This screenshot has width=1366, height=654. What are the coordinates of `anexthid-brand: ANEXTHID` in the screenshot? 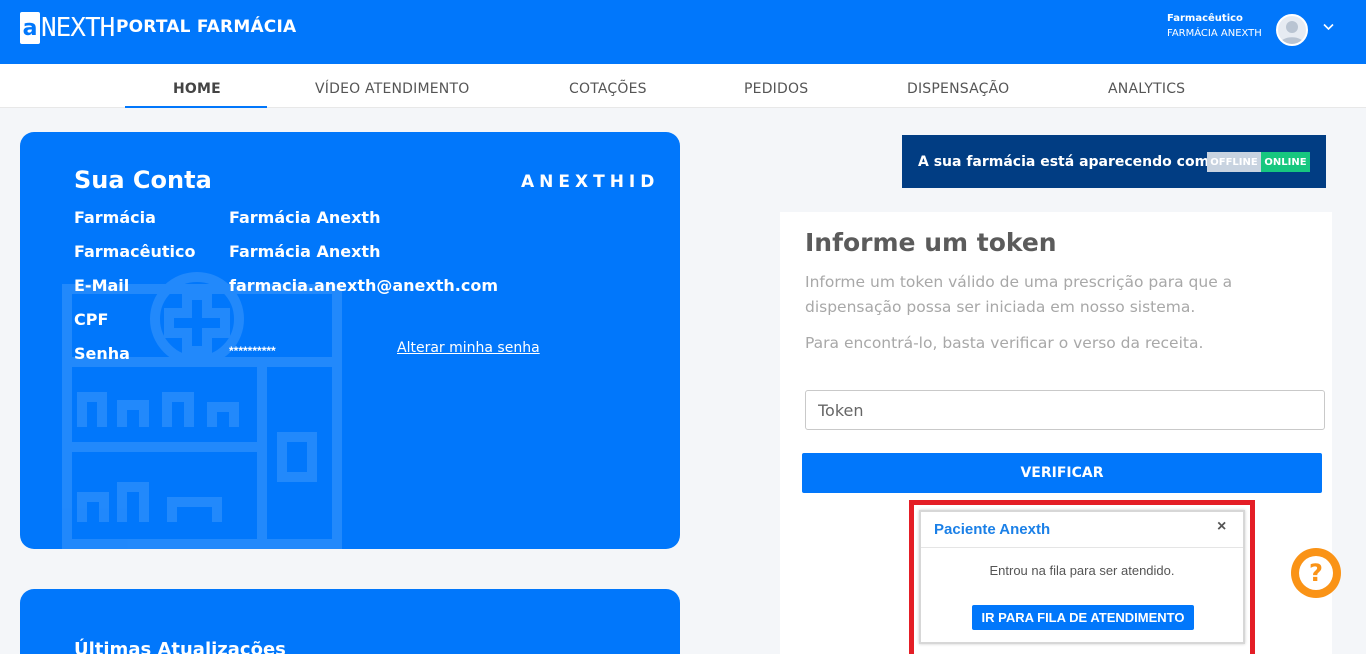 It's located at (590, 182).